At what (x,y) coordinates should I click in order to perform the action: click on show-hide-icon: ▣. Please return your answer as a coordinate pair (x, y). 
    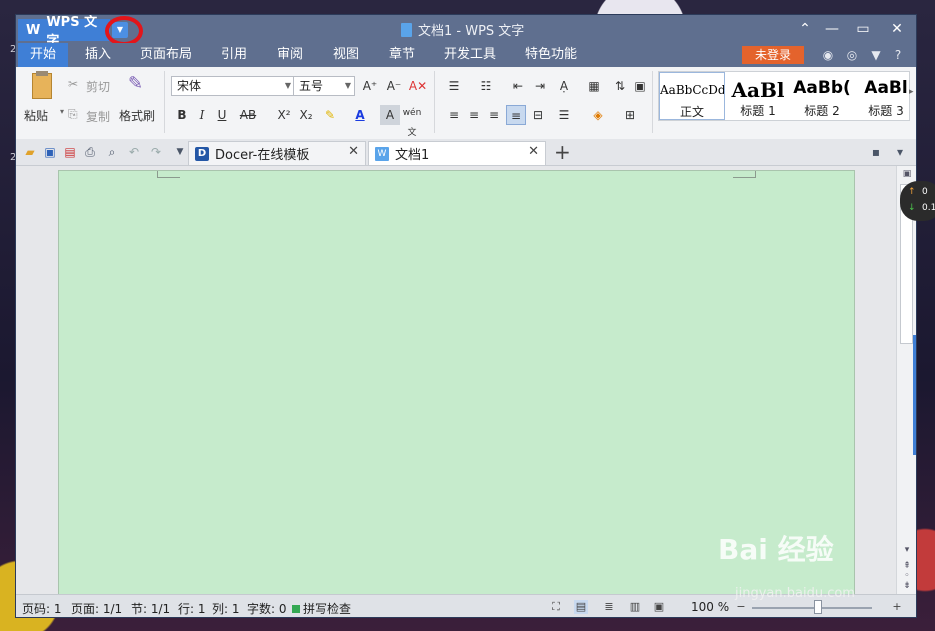
    Looking at the image, I should click on (640, 86).